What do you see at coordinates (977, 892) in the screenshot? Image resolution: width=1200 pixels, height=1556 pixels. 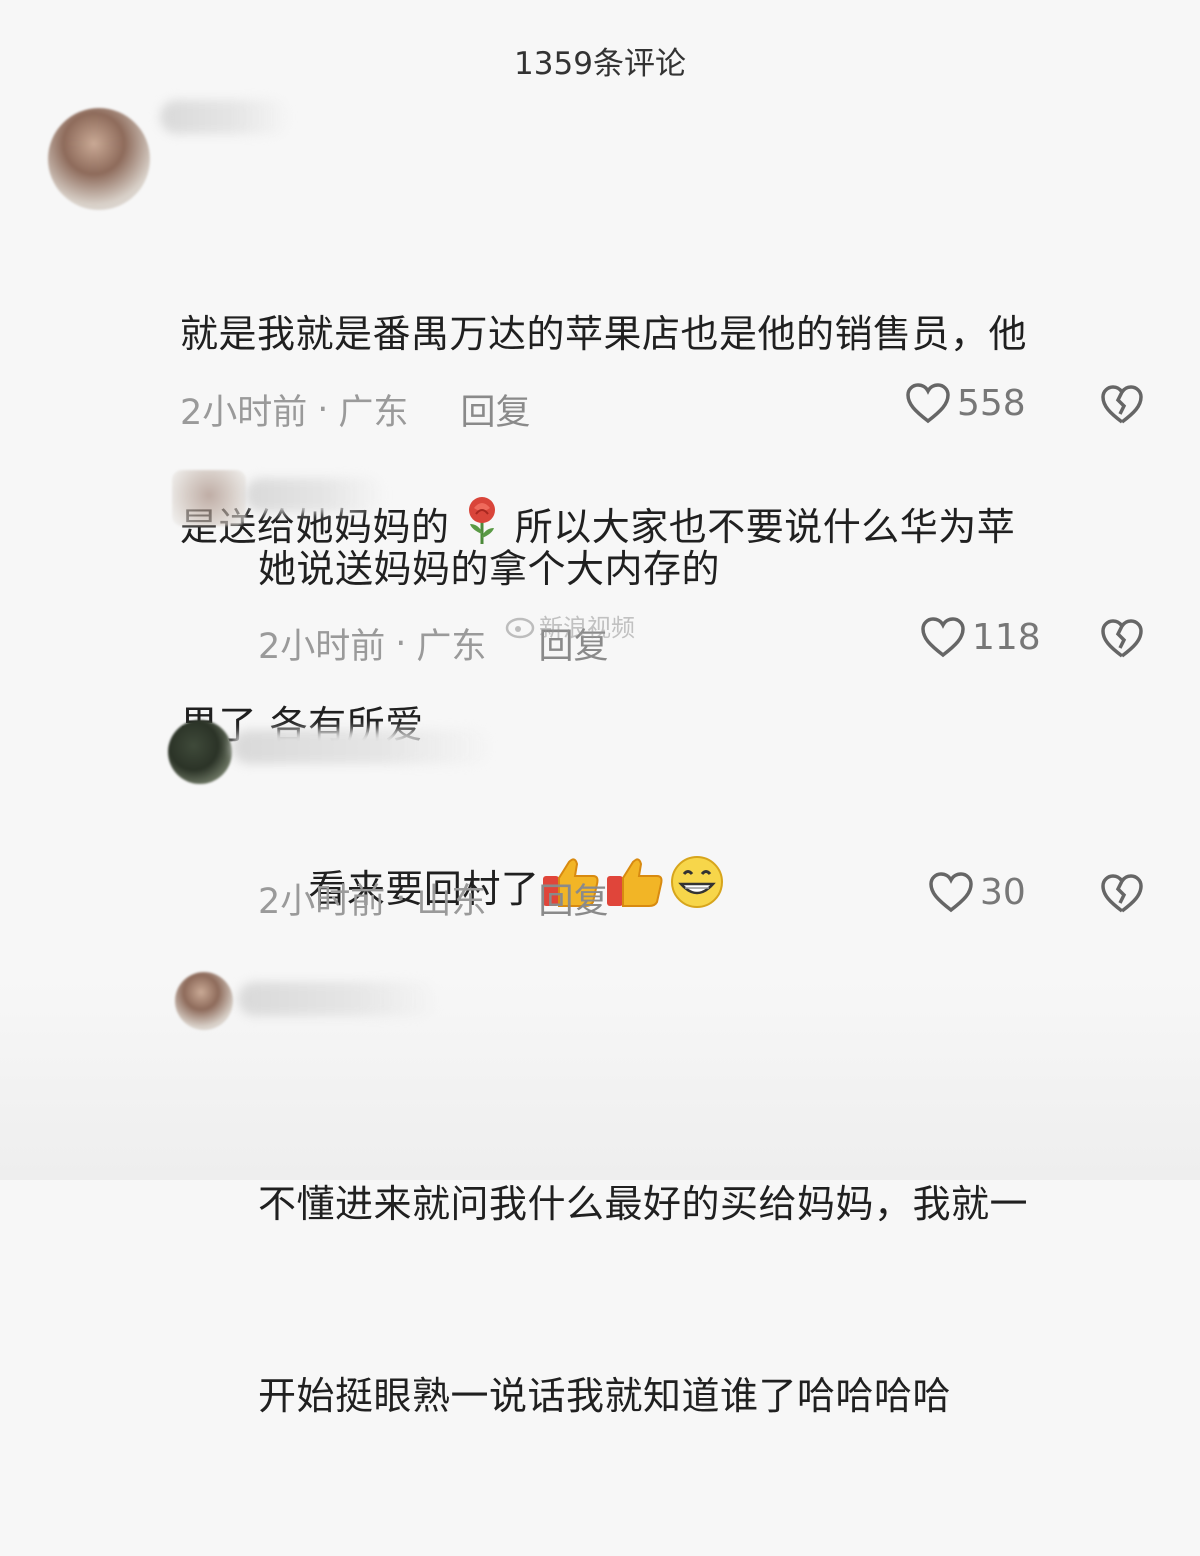 I see `like-button: 30` at bounding box center [977, 892].